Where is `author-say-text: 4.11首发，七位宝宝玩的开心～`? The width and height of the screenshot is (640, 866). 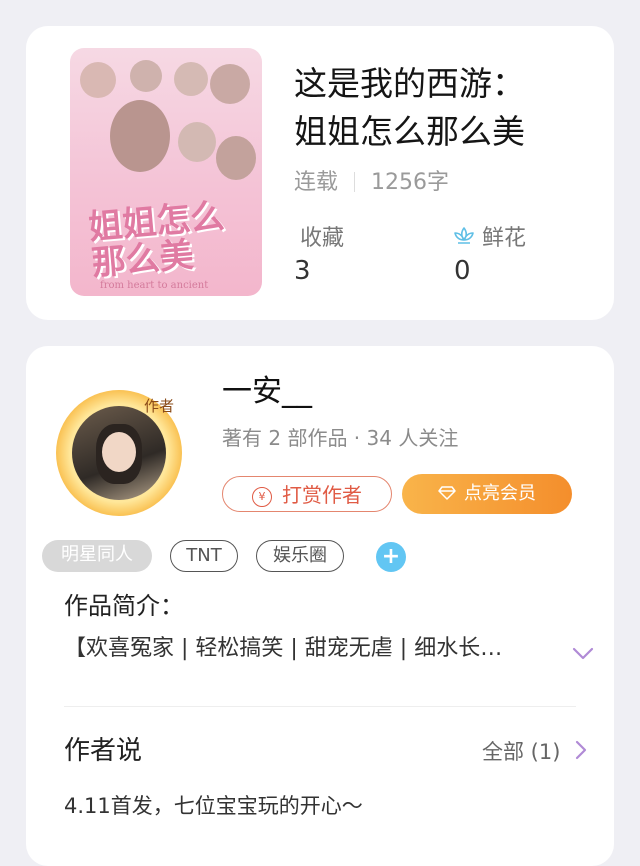
author-say-text: 4.11首发，七位宝宝玩的开心～ is located at coordinates (213, 806).